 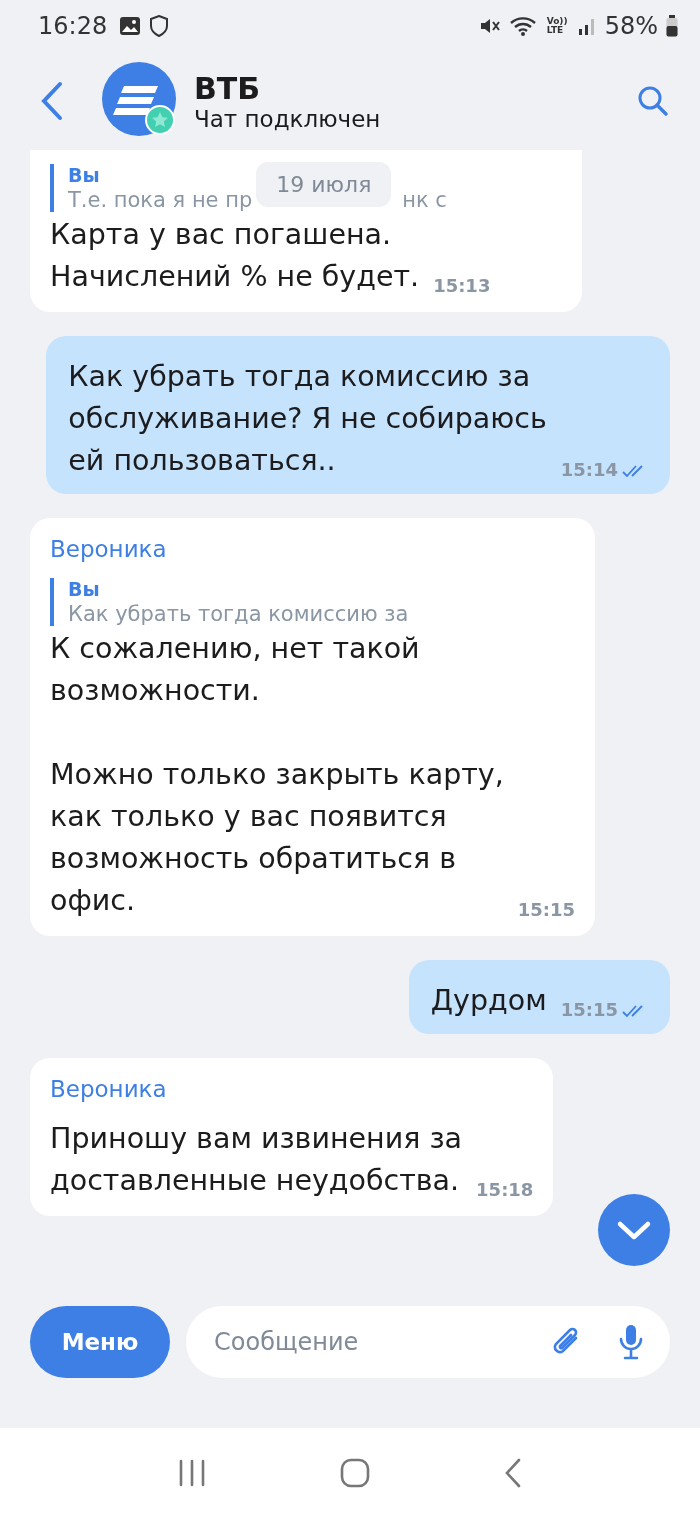 I want to click on menu-button: Меню, so click(x=100, y=1342).